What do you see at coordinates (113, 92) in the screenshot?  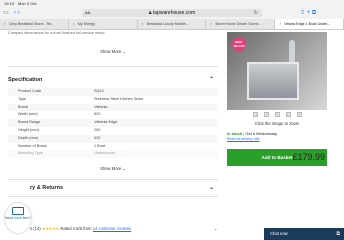 I see `spec-row: Product Code SQ14` at bounding box center [113, 92].